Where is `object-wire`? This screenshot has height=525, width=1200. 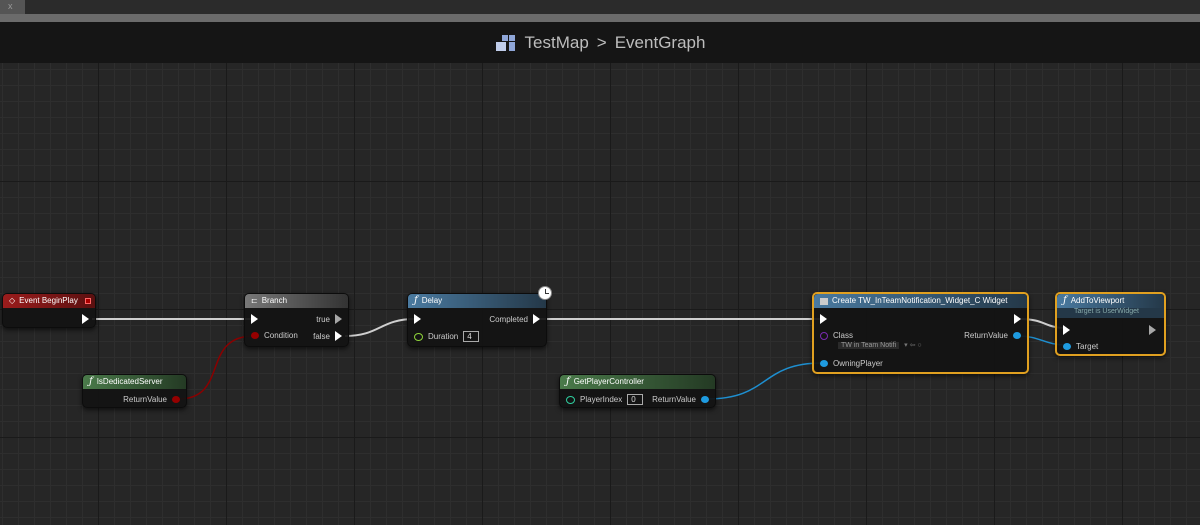 object-wire is located at coordinates (764, 381).